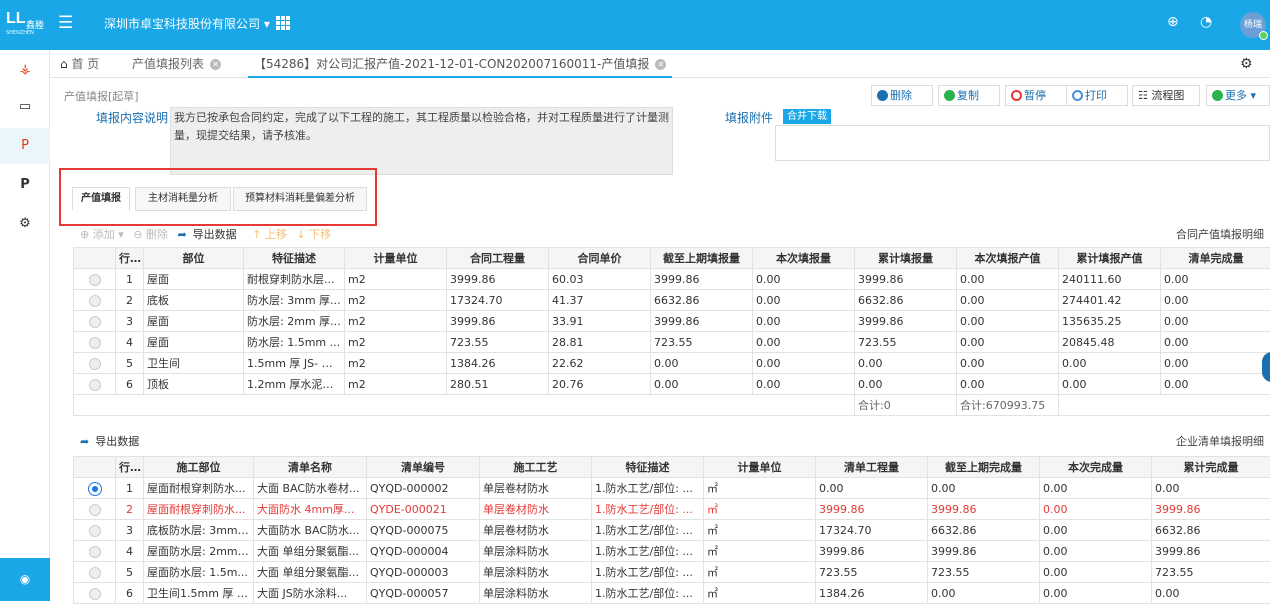 This screenshot has height=604, width=1270. I want to click on more-button: 更多 ▾, so click(1238, 95).